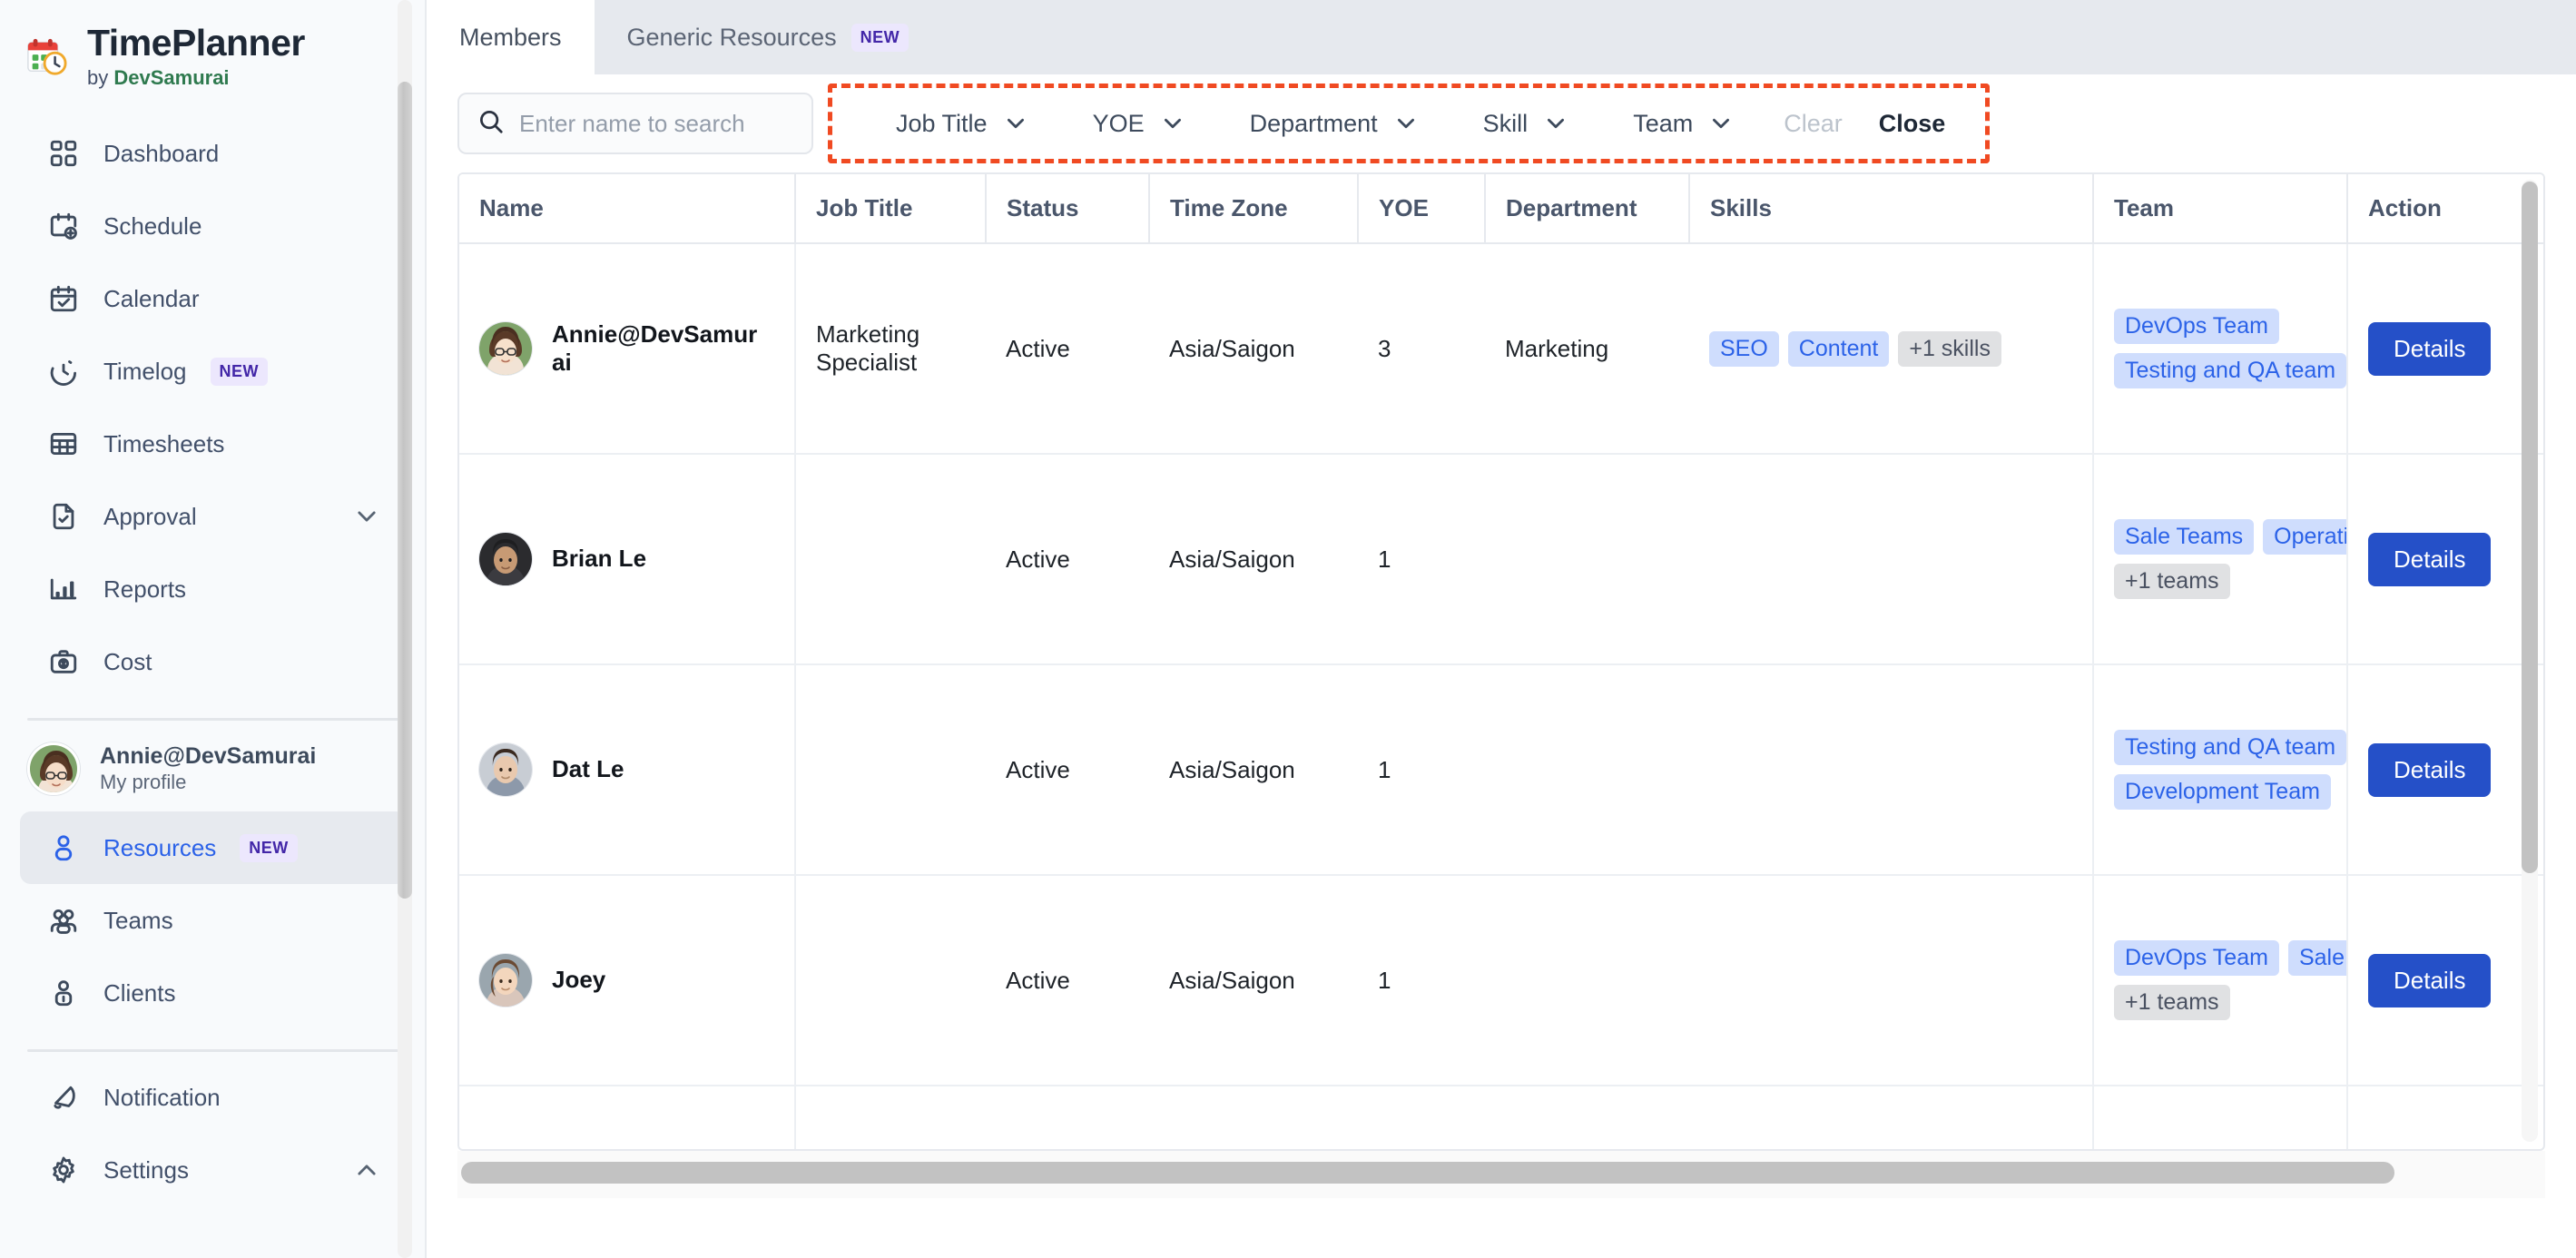 This screenshot has width=2576, height=1258. What do you see at coordinates (1313, 123) in the screenshot?
I see `filter-label: Department` at bounding box center [1313, 123].